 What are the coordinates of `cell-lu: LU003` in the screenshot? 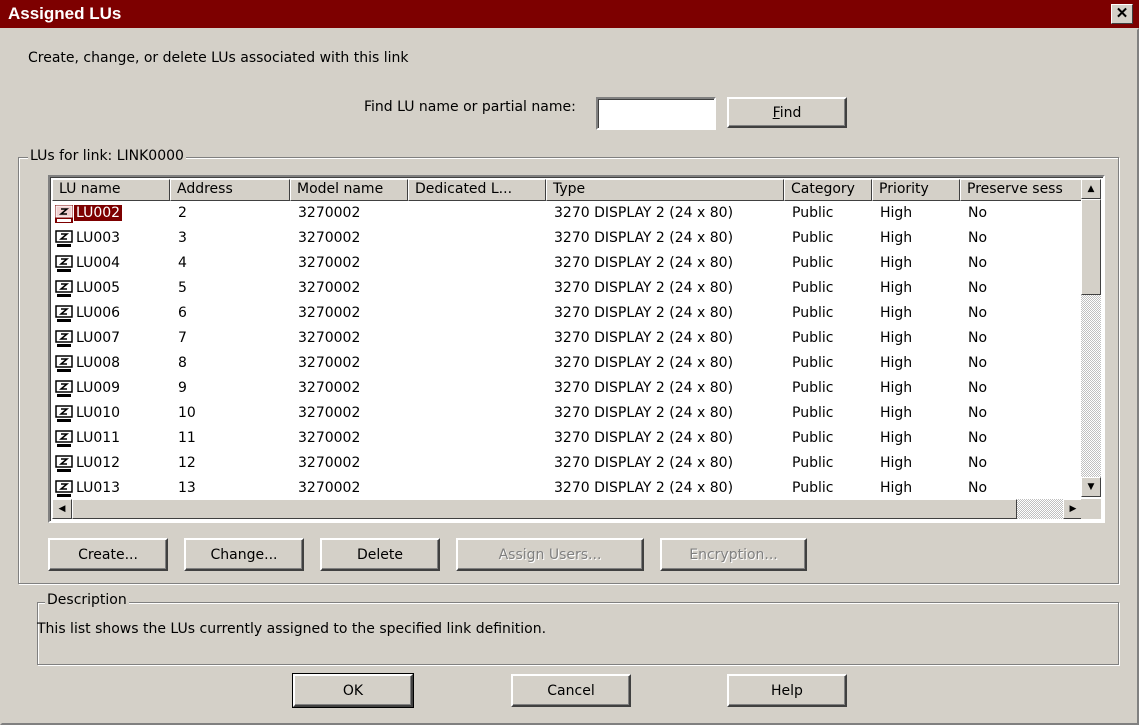 It's located at (98, 238).